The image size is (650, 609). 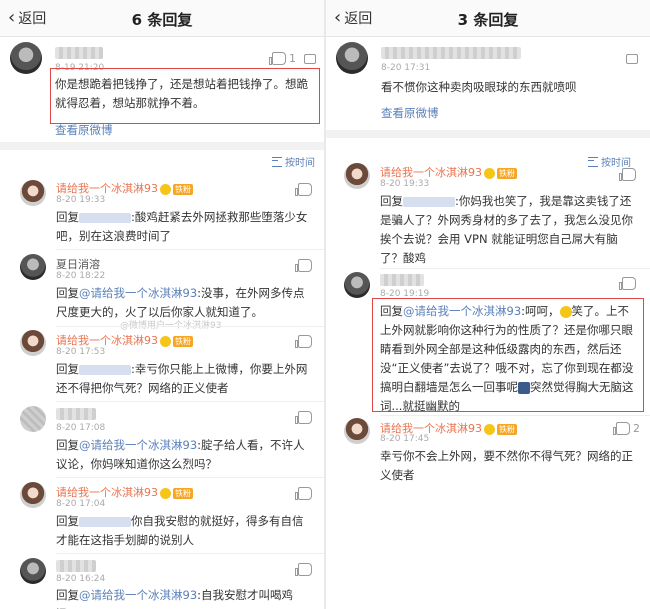 I want to click on reply-time: 8-20 17:53, so click(x=81, y=352).